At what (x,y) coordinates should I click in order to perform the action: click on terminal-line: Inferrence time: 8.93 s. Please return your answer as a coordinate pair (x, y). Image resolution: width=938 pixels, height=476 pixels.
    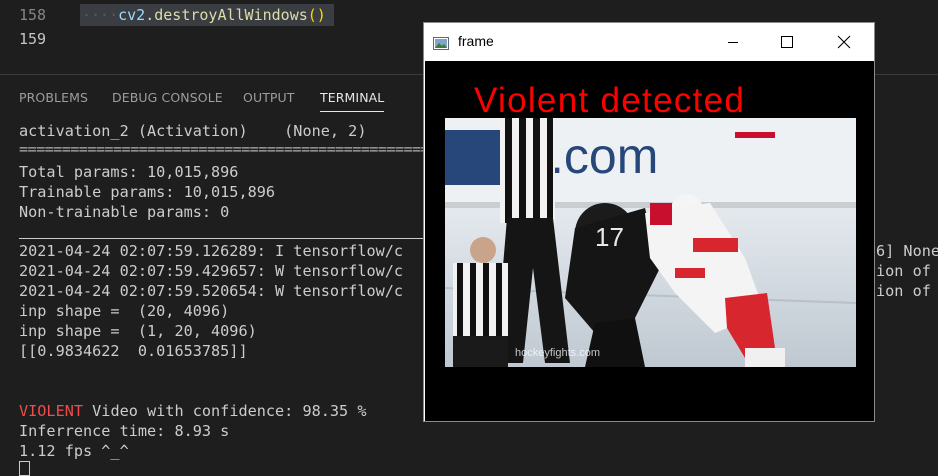
    Looking at the image, I should click on (124, 431).